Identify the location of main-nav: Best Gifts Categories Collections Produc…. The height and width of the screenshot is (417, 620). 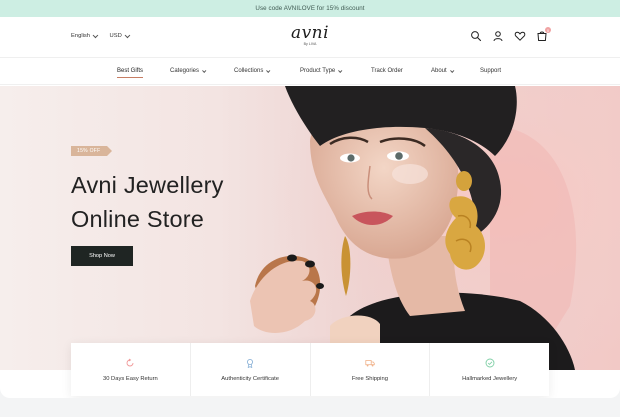
(310, 71).